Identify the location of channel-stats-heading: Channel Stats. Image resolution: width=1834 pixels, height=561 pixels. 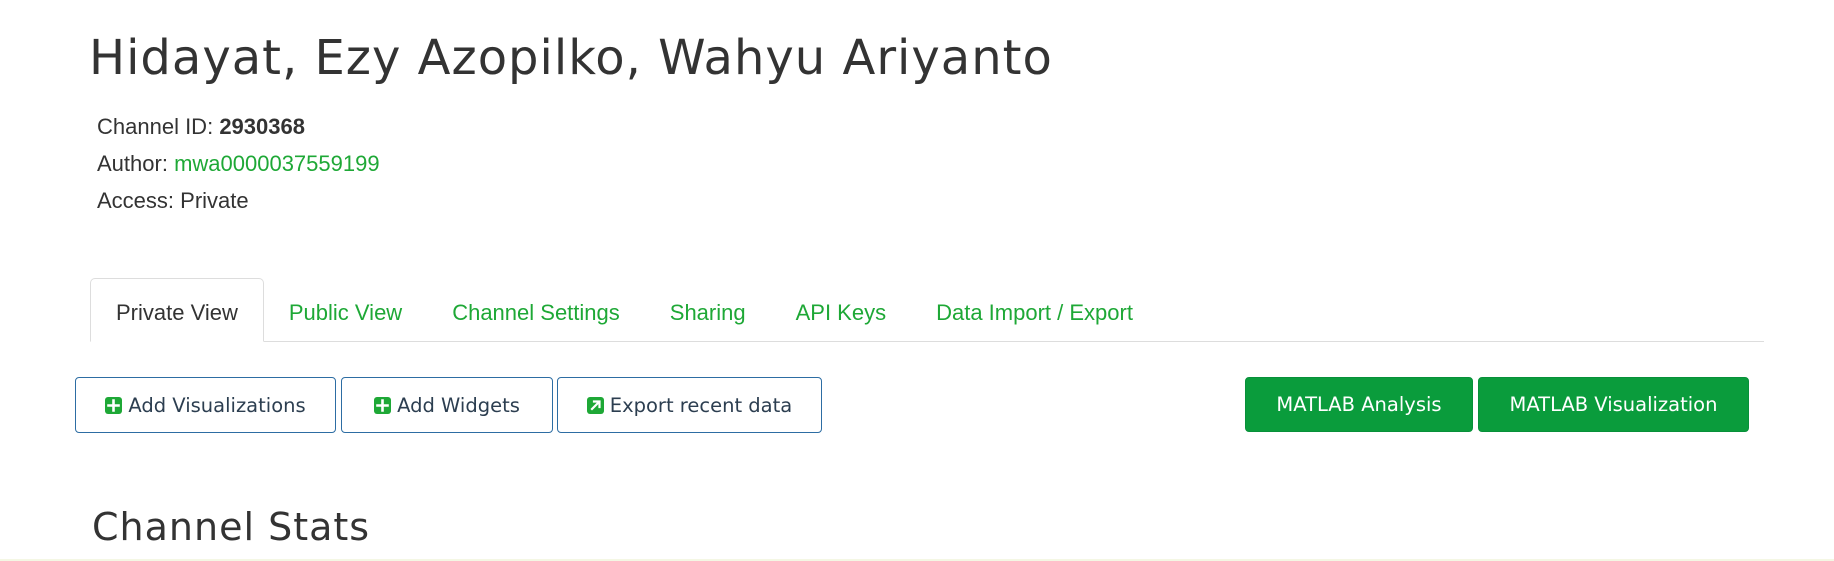
(231, 527).